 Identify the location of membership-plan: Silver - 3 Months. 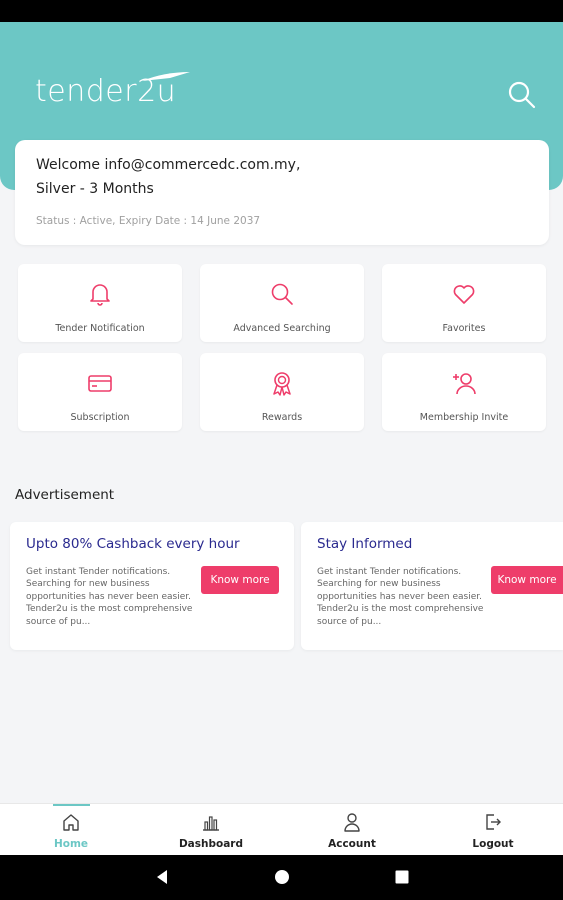
(95, 189).